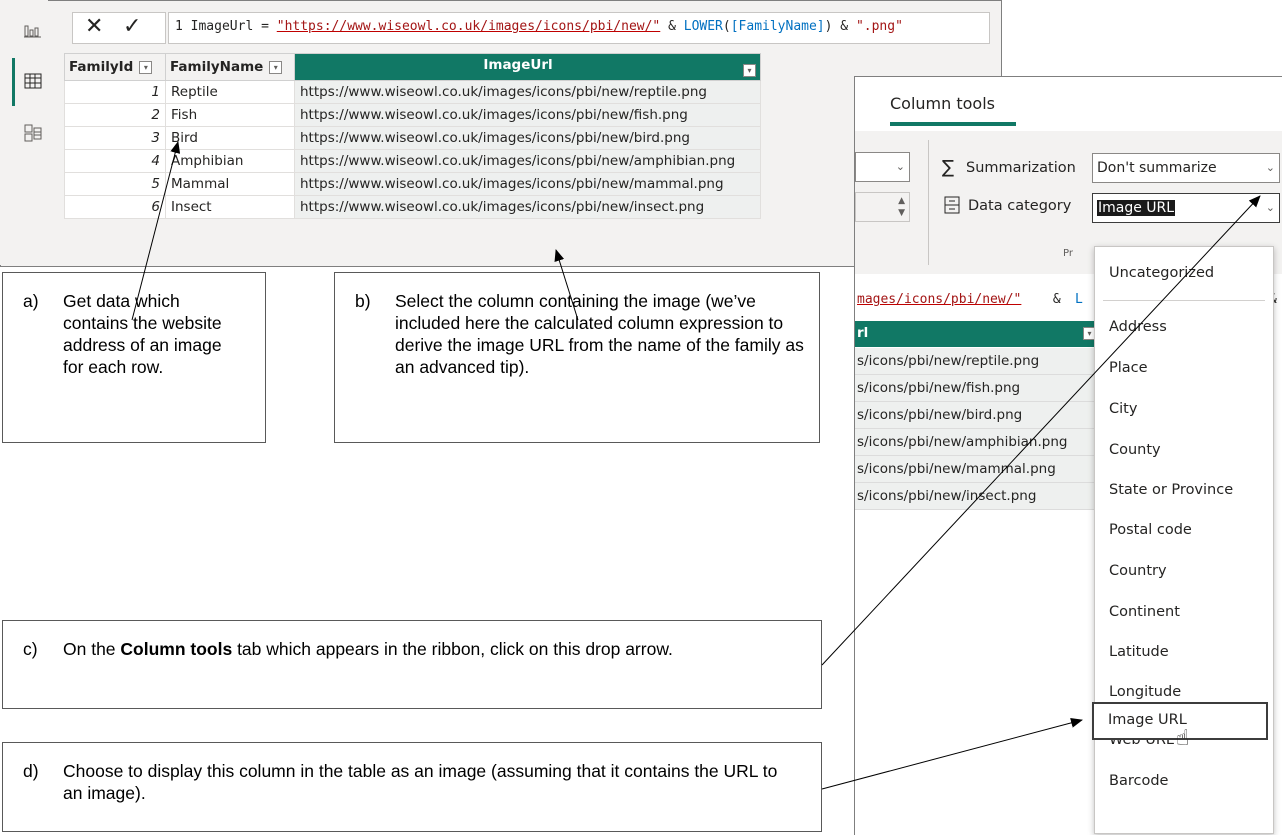 The image size is (1282, 835). What do you see at coordinates (1068, 253) in the screenshot?
I see `group-label: Pr` at bounding box center [1068, 253].